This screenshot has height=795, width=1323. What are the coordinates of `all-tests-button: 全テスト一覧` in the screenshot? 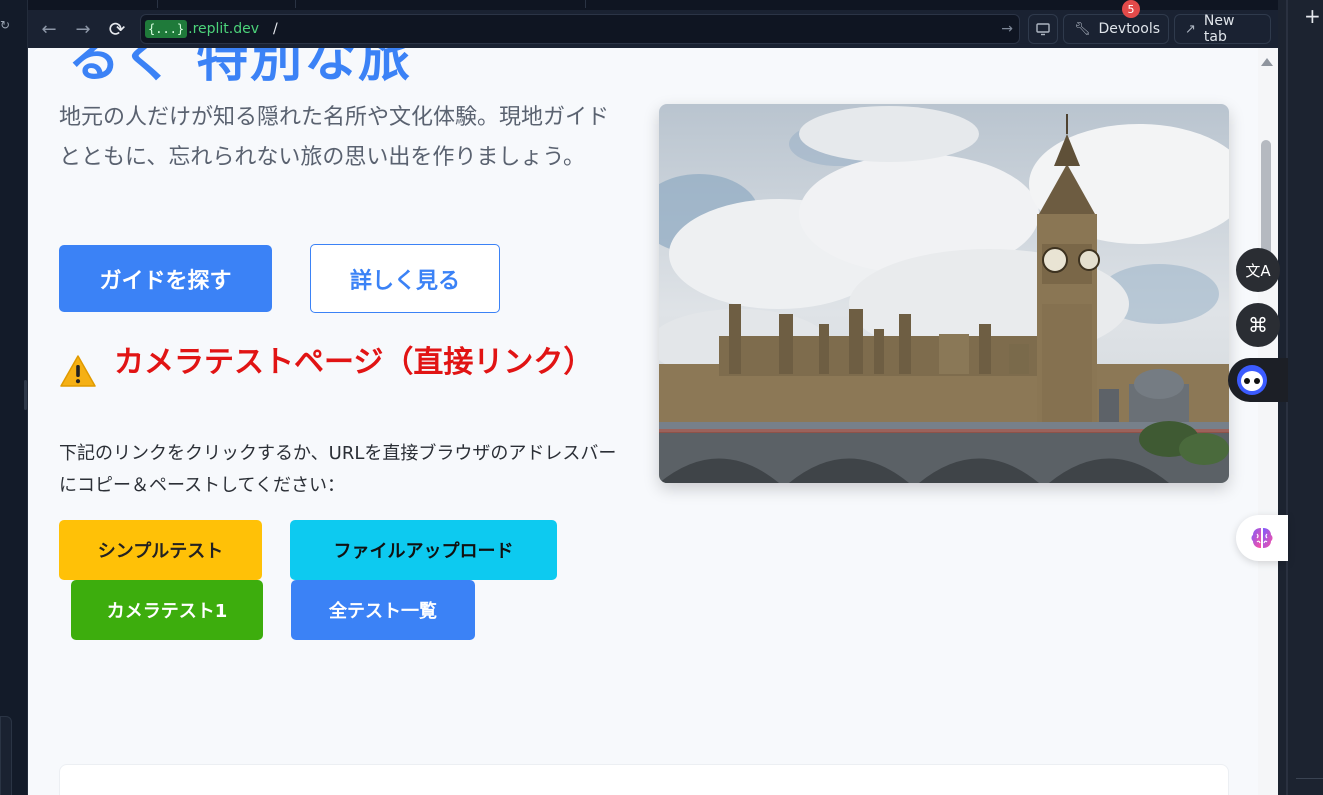 It's located at (383, 610).